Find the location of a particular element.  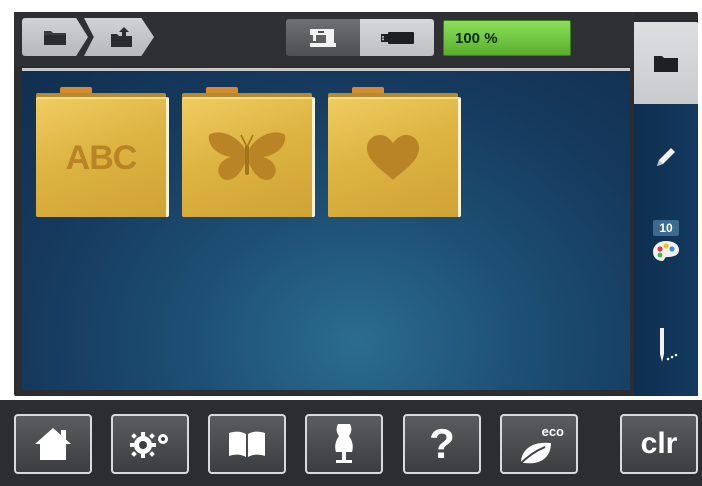

help-icon: ? is located at coordinates (442, 443).